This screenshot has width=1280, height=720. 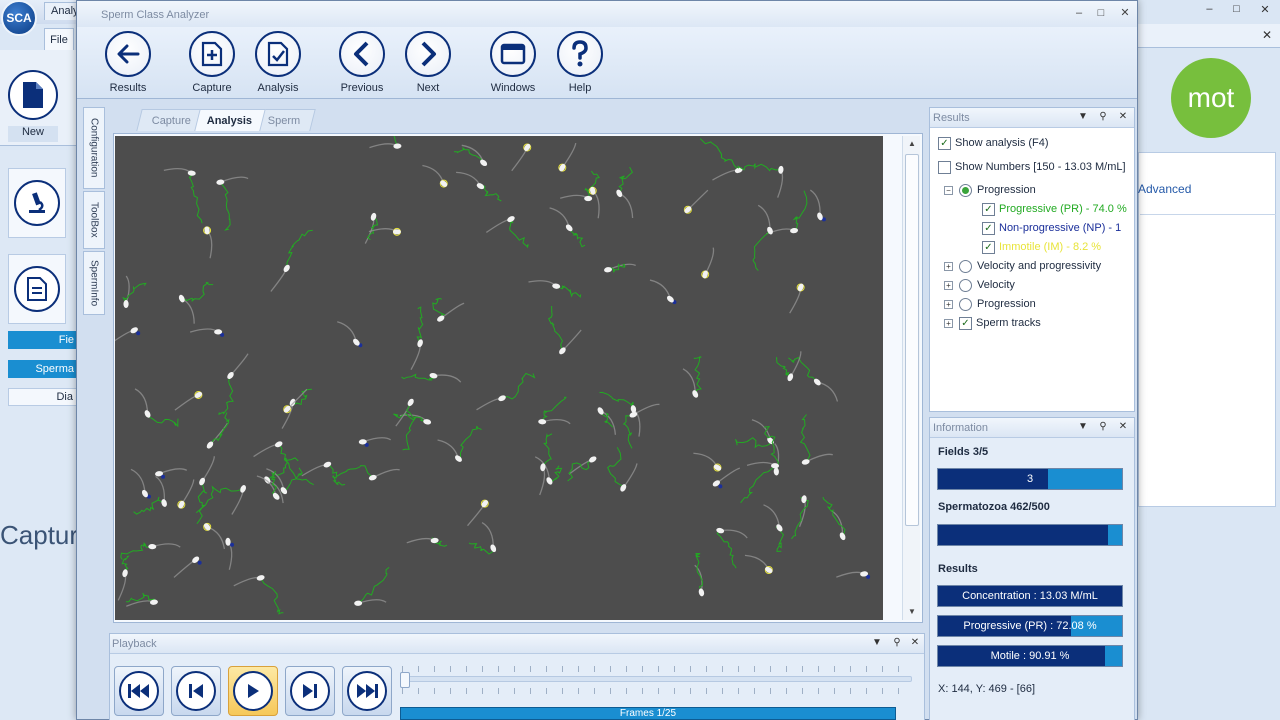 I want to click on scroll-down-arrow-icon: ▼, so click(x=912, y=612).